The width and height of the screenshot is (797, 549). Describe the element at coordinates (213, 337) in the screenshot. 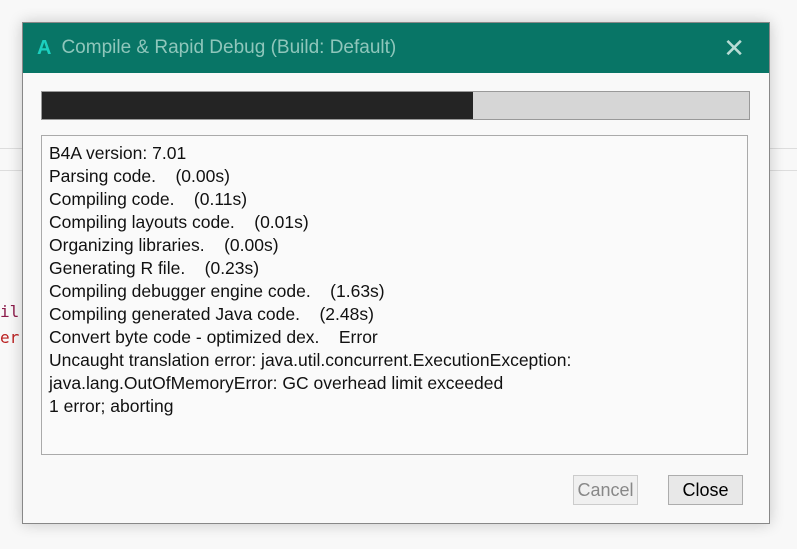

I see `log-line: Convert byte code - optimized dex. Error` at that location.